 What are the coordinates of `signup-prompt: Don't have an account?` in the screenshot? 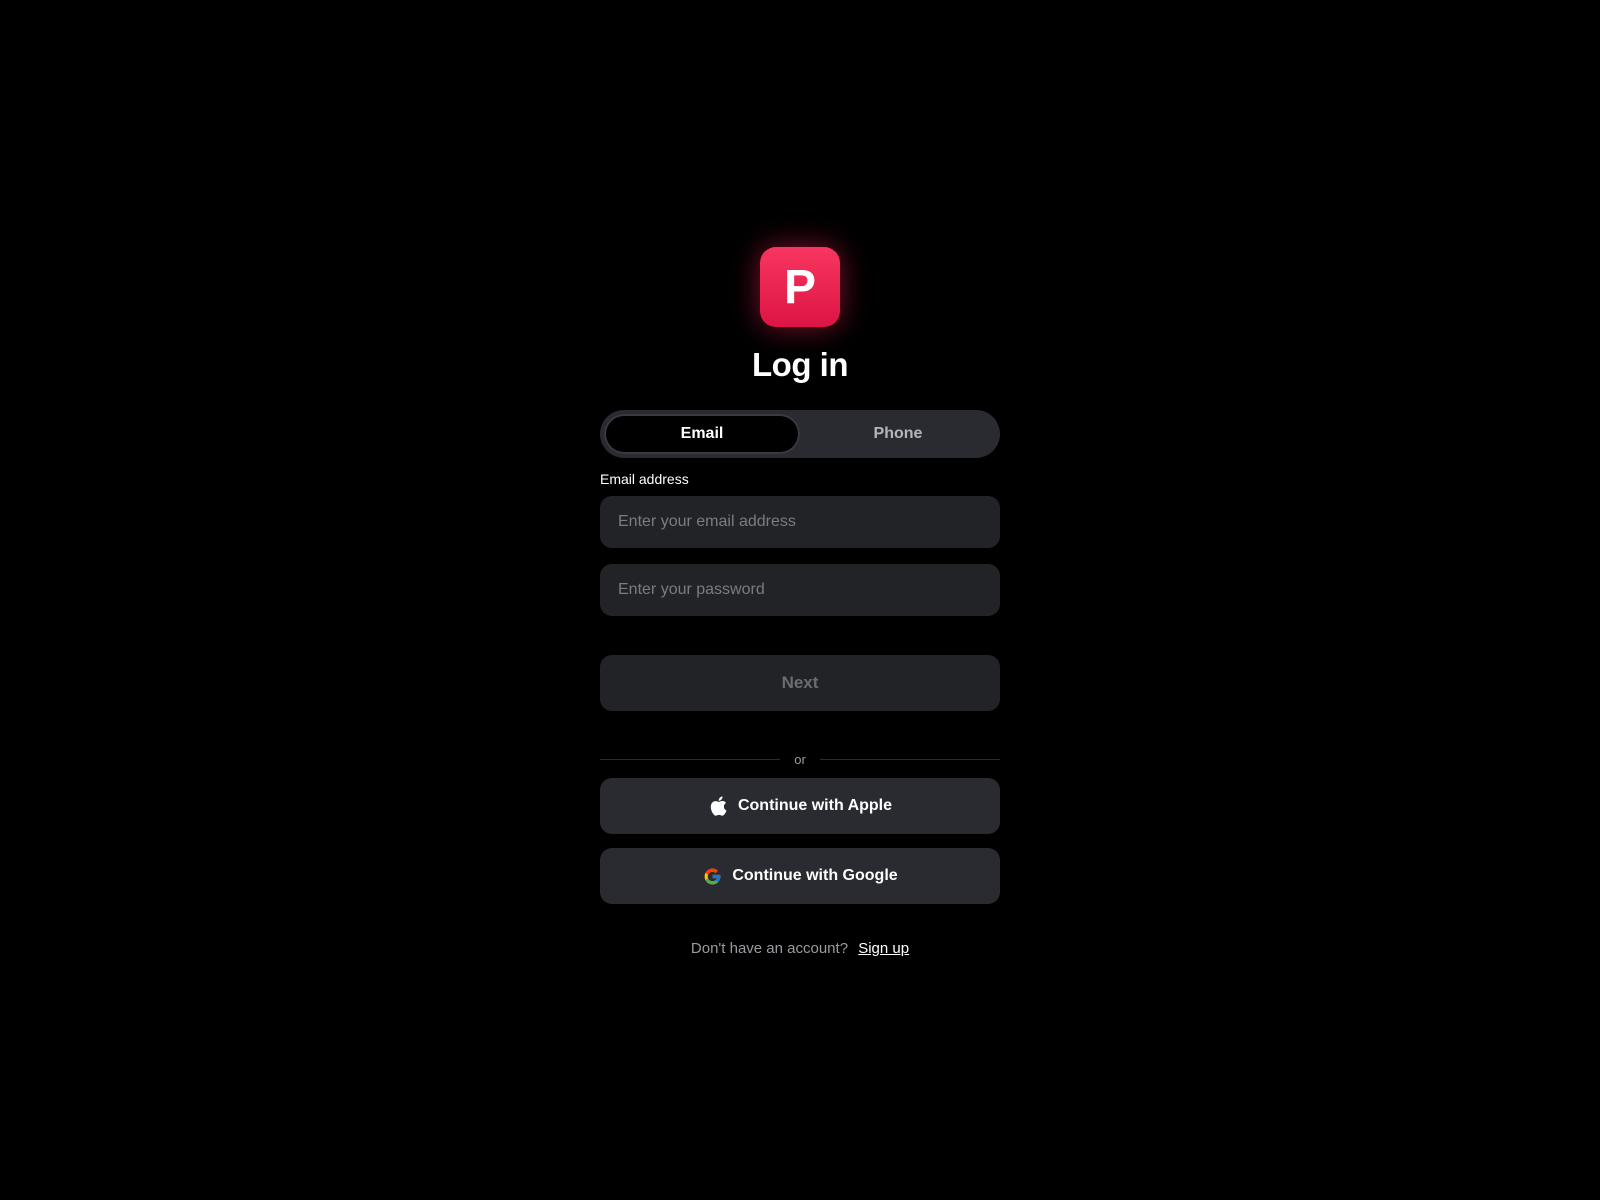 It's located at (769, 948).